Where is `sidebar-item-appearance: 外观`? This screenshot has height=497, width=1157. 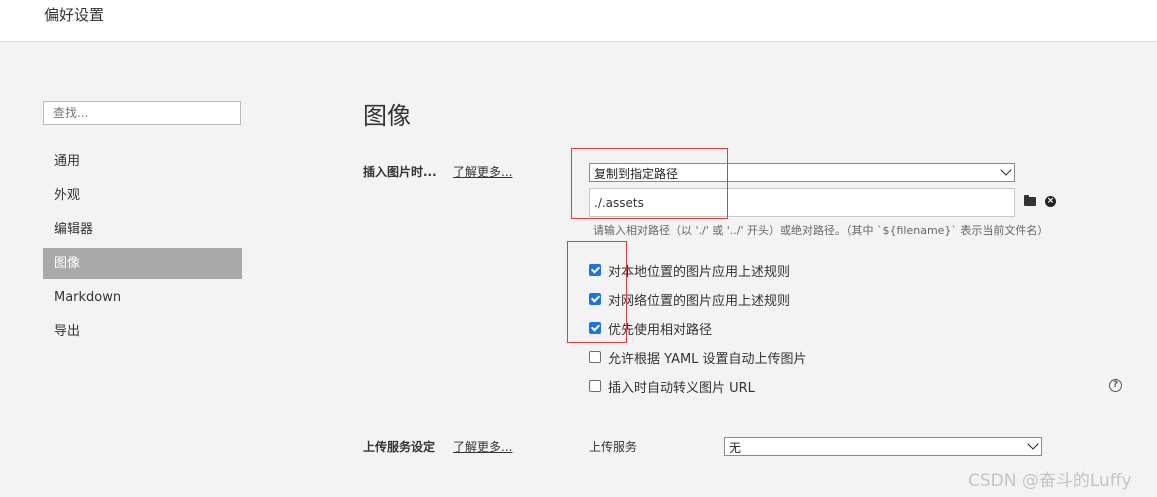 sidebar-item-appearance: 外观 is located at coordinates (142, 195).